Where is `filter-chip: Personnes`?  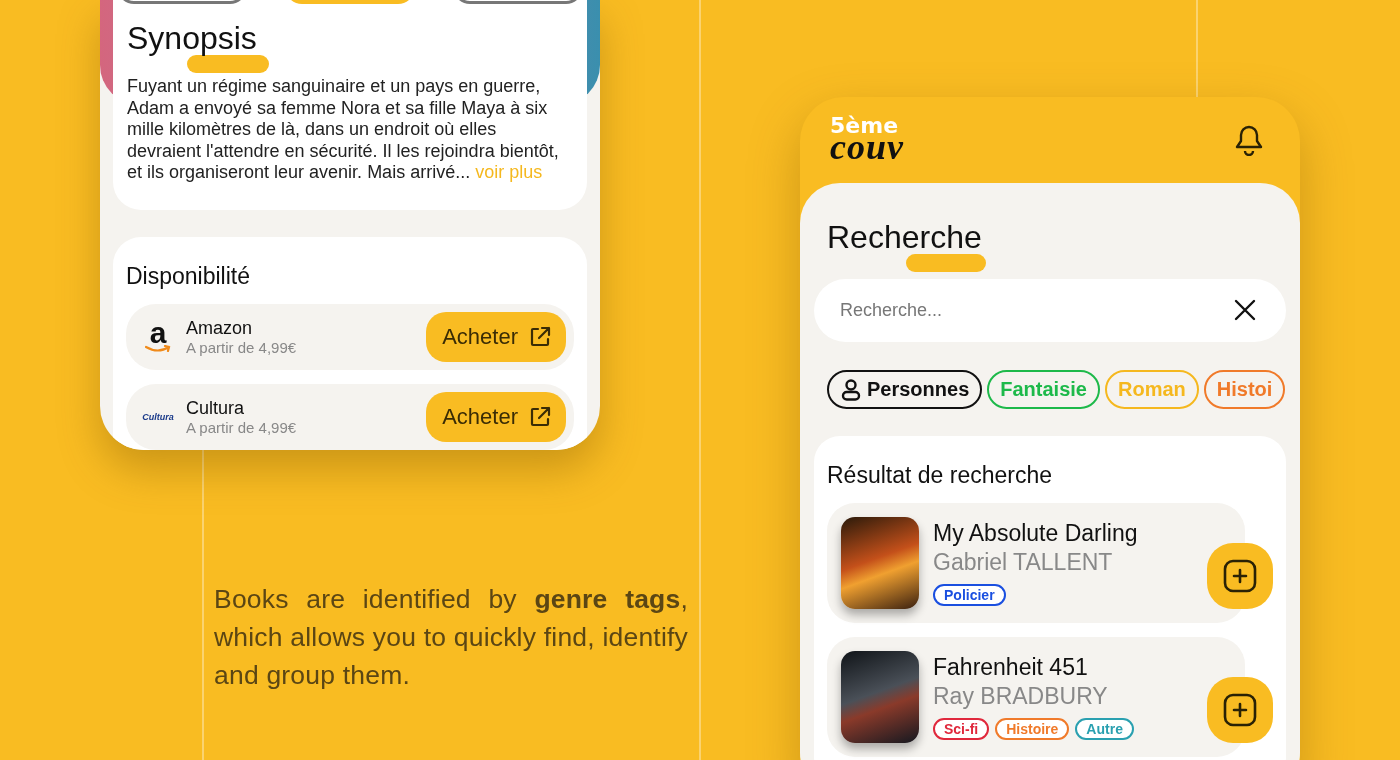
filter-chip: Personnes is located at coordinates (905, 389).